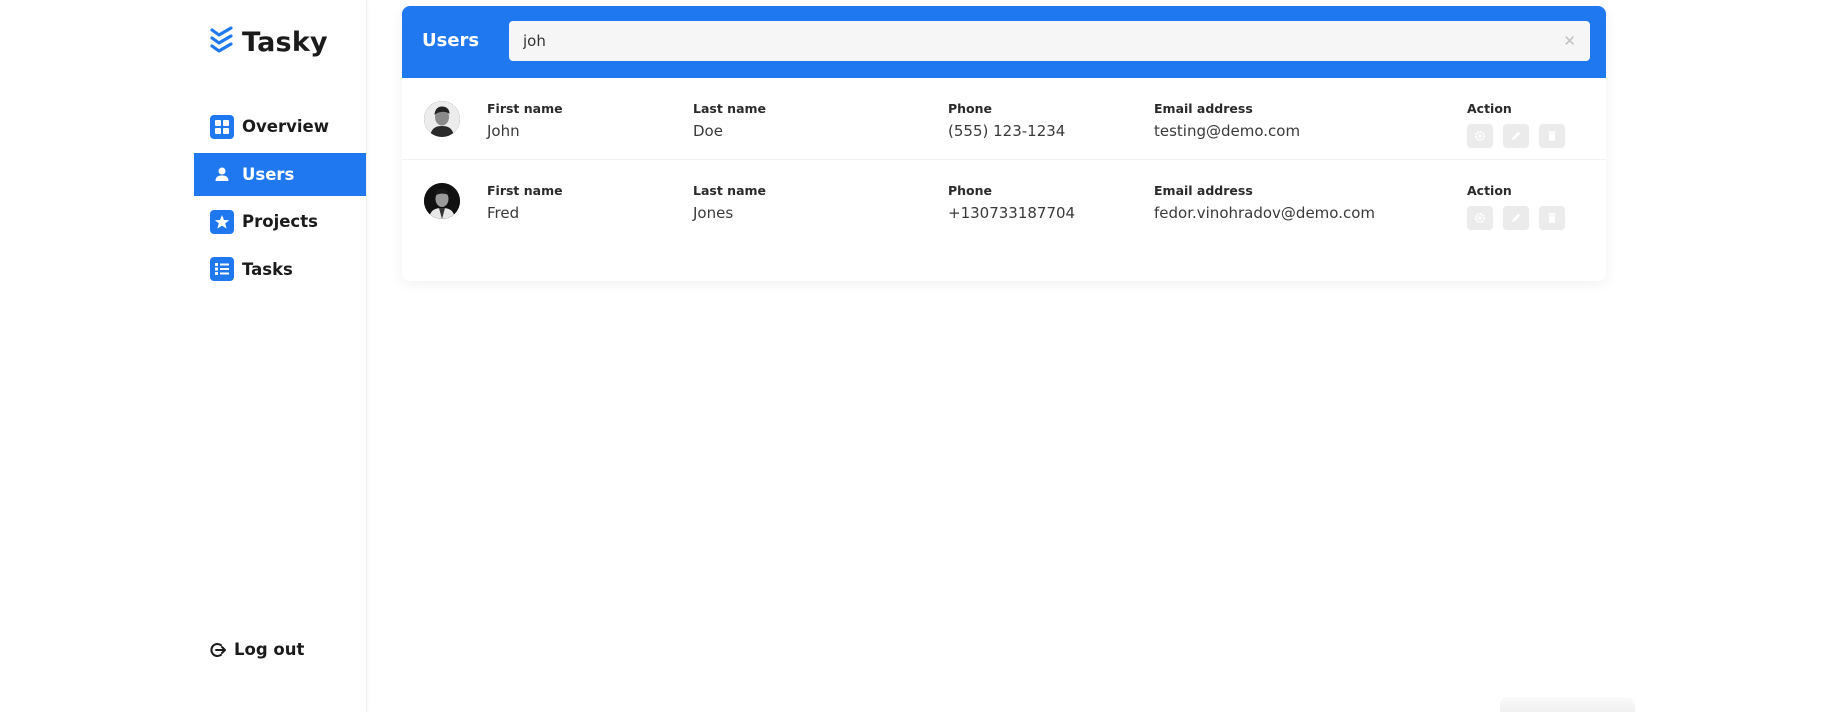 This screenshot has height=712, width=1830. Describe the element at coordinates (525, 202) in the screenshot. I see `cell-first-name: First name Fred` at that location.